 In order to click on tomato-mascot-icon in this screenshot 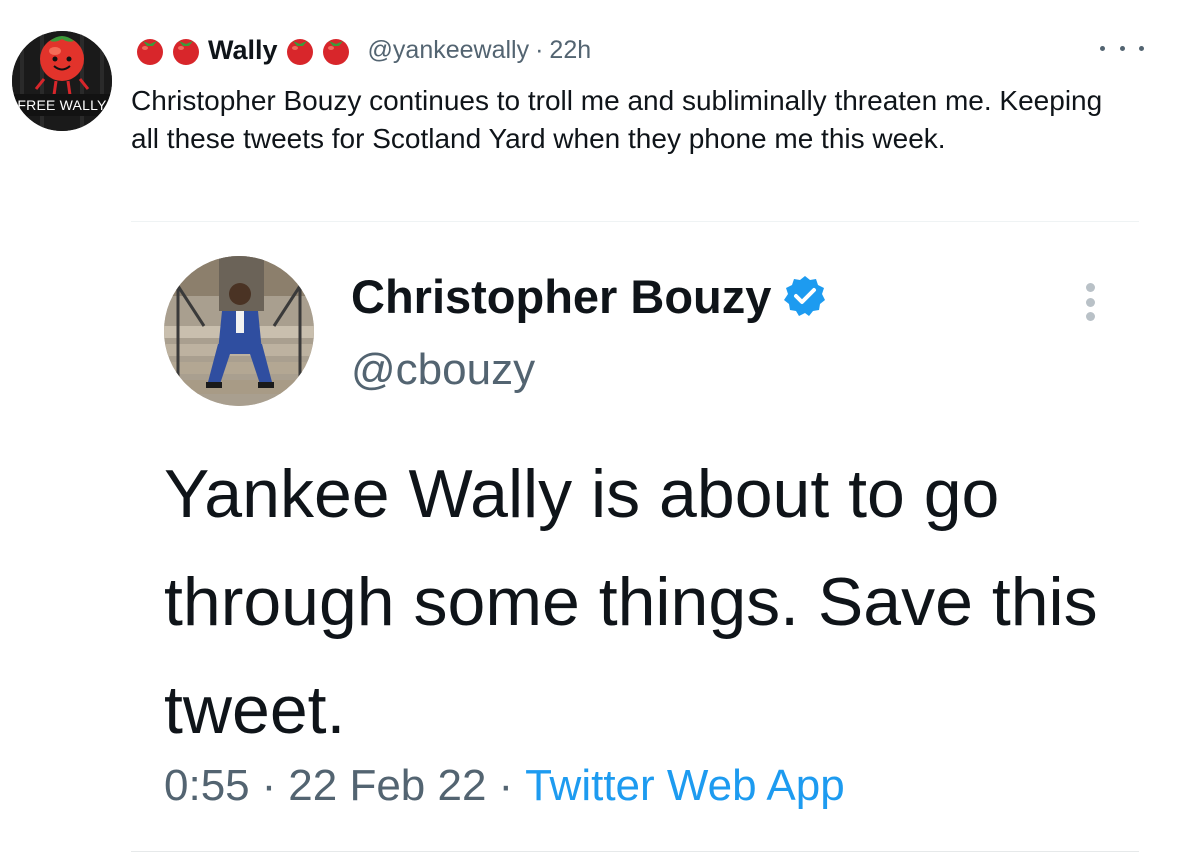, I will do `click(62, 81)`.